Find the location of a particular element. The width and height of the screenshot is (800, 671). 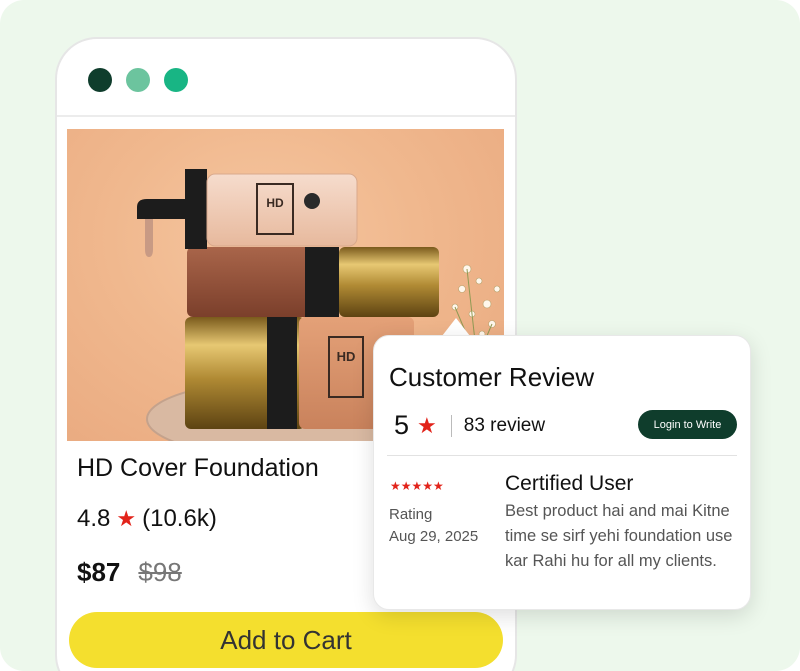

price-current: $87 is located at coordinates (99, 572).